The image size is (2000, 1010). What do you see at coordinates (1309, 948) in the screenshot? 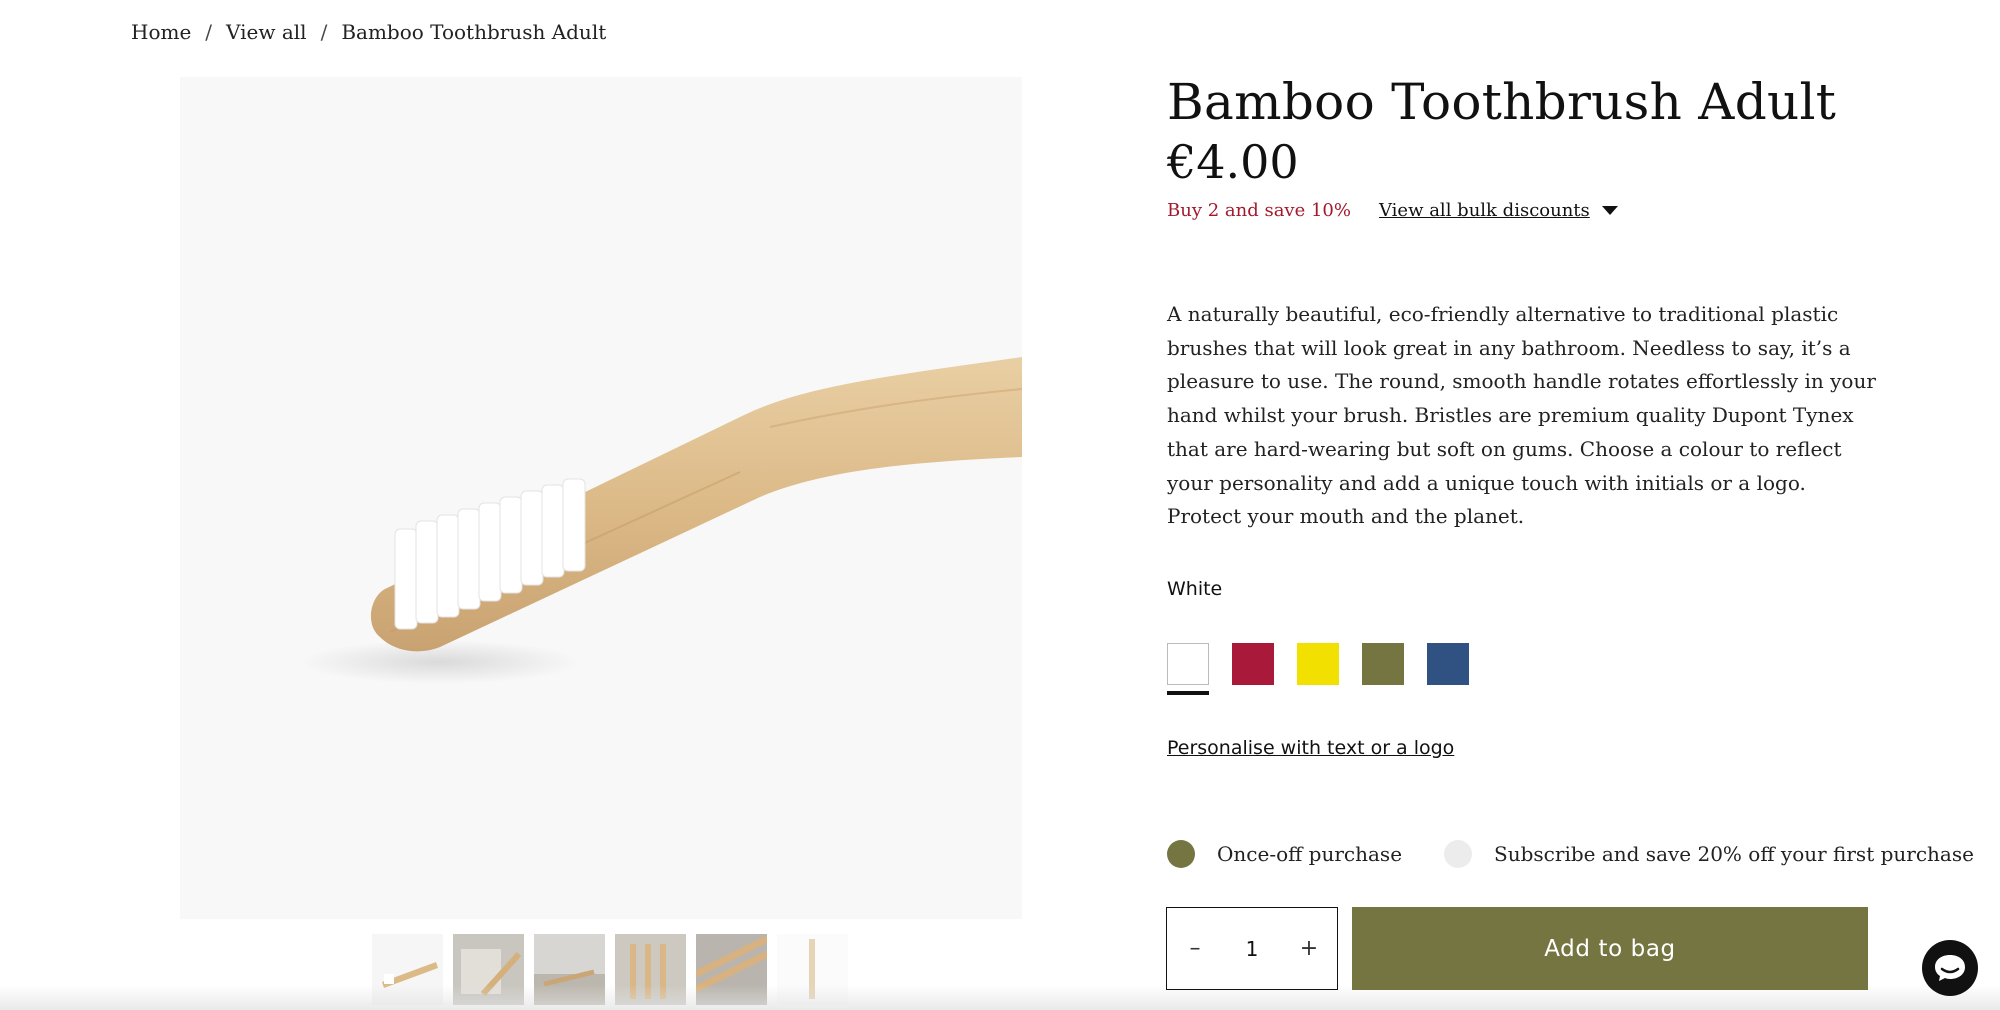
I see `increase-quantity-button: +` at bounding box center [1309, 948].